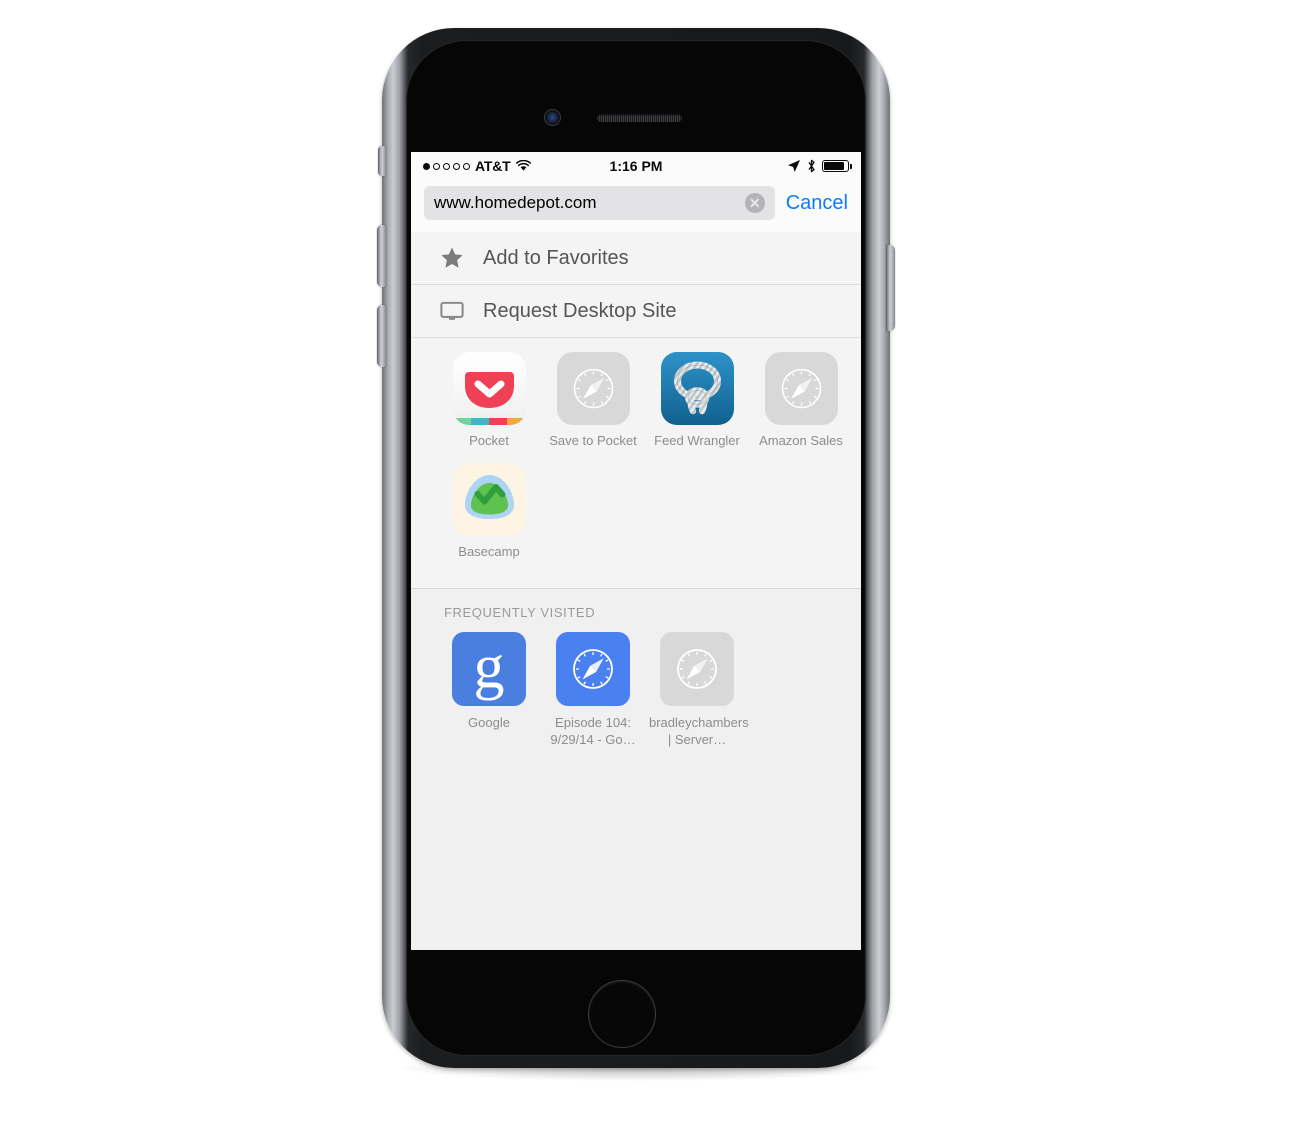  What do you see at coordinates (489, 551) in the screenshot?
I see `share-app-label: Basecamp` at bounding box center [489, 551].